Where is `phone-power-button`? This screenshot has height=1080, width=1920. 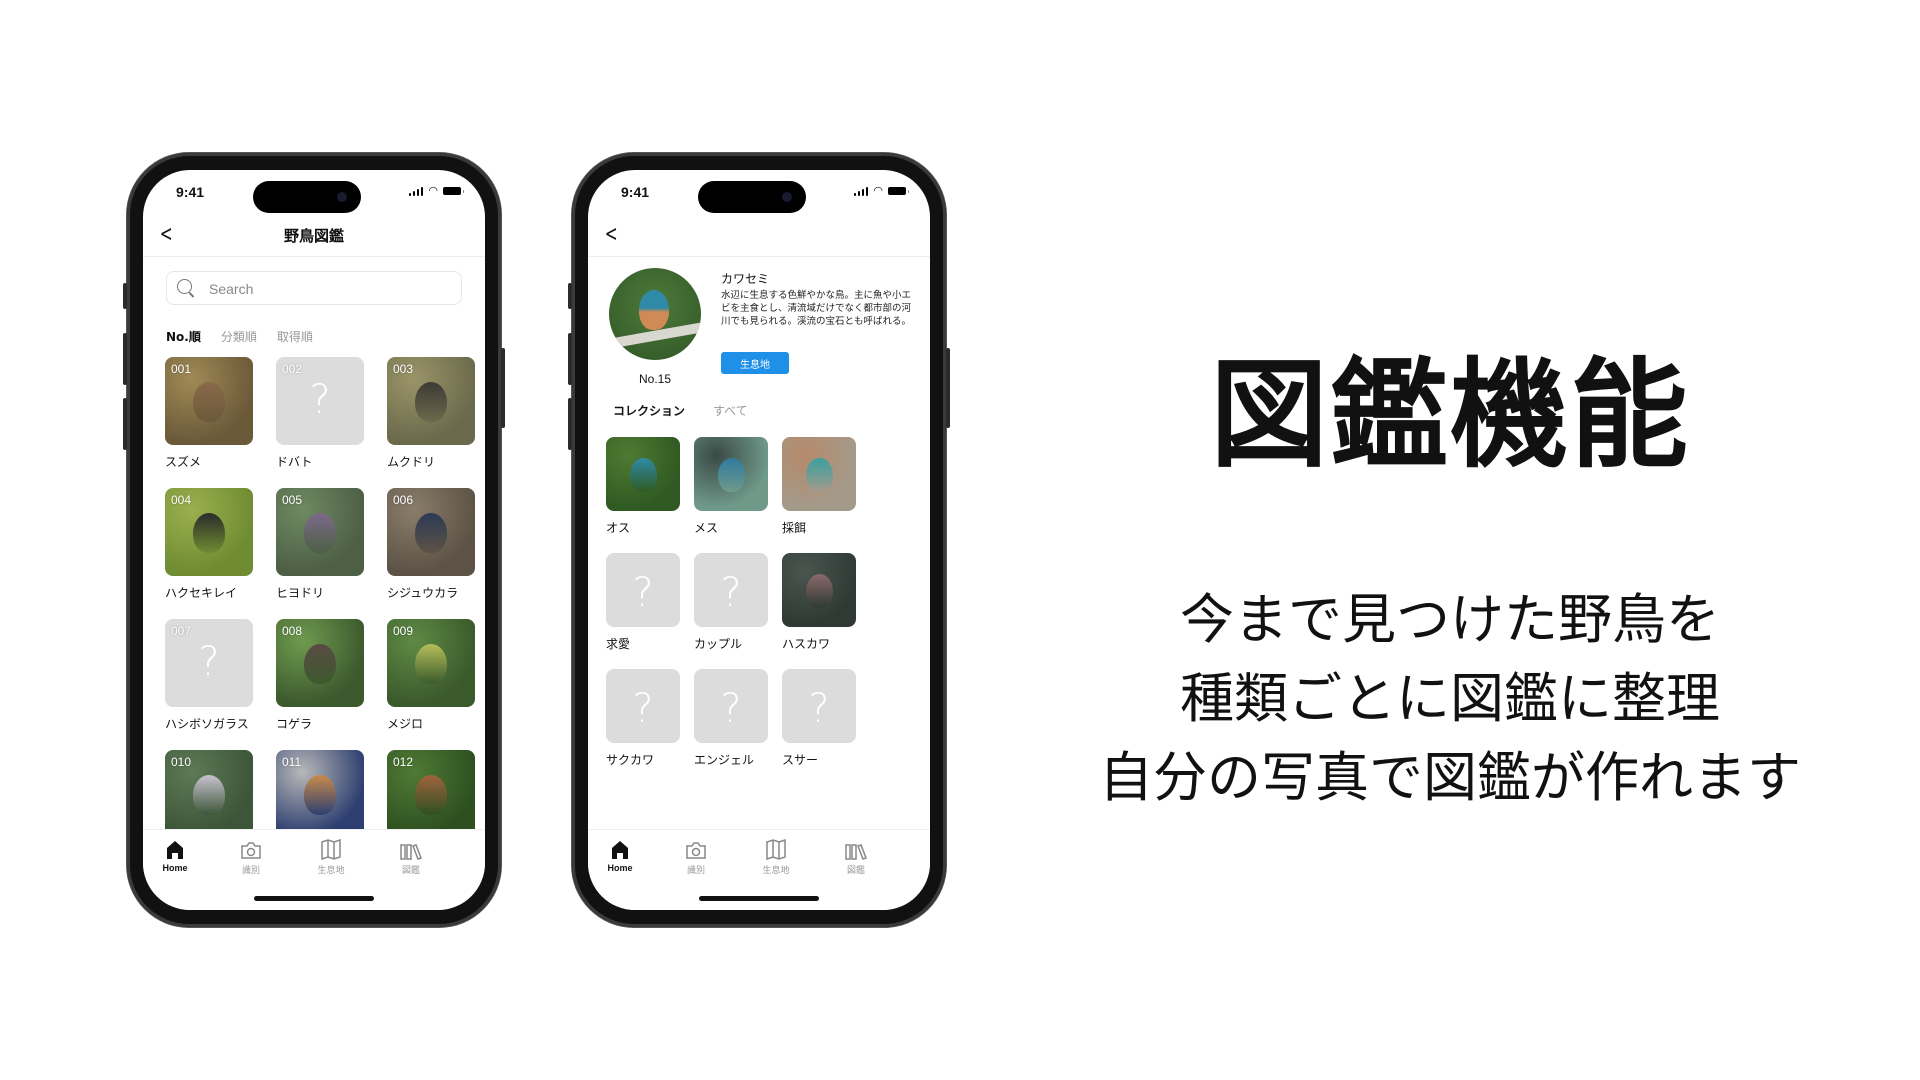 phone-power-button is located at coordinates (503, 388).